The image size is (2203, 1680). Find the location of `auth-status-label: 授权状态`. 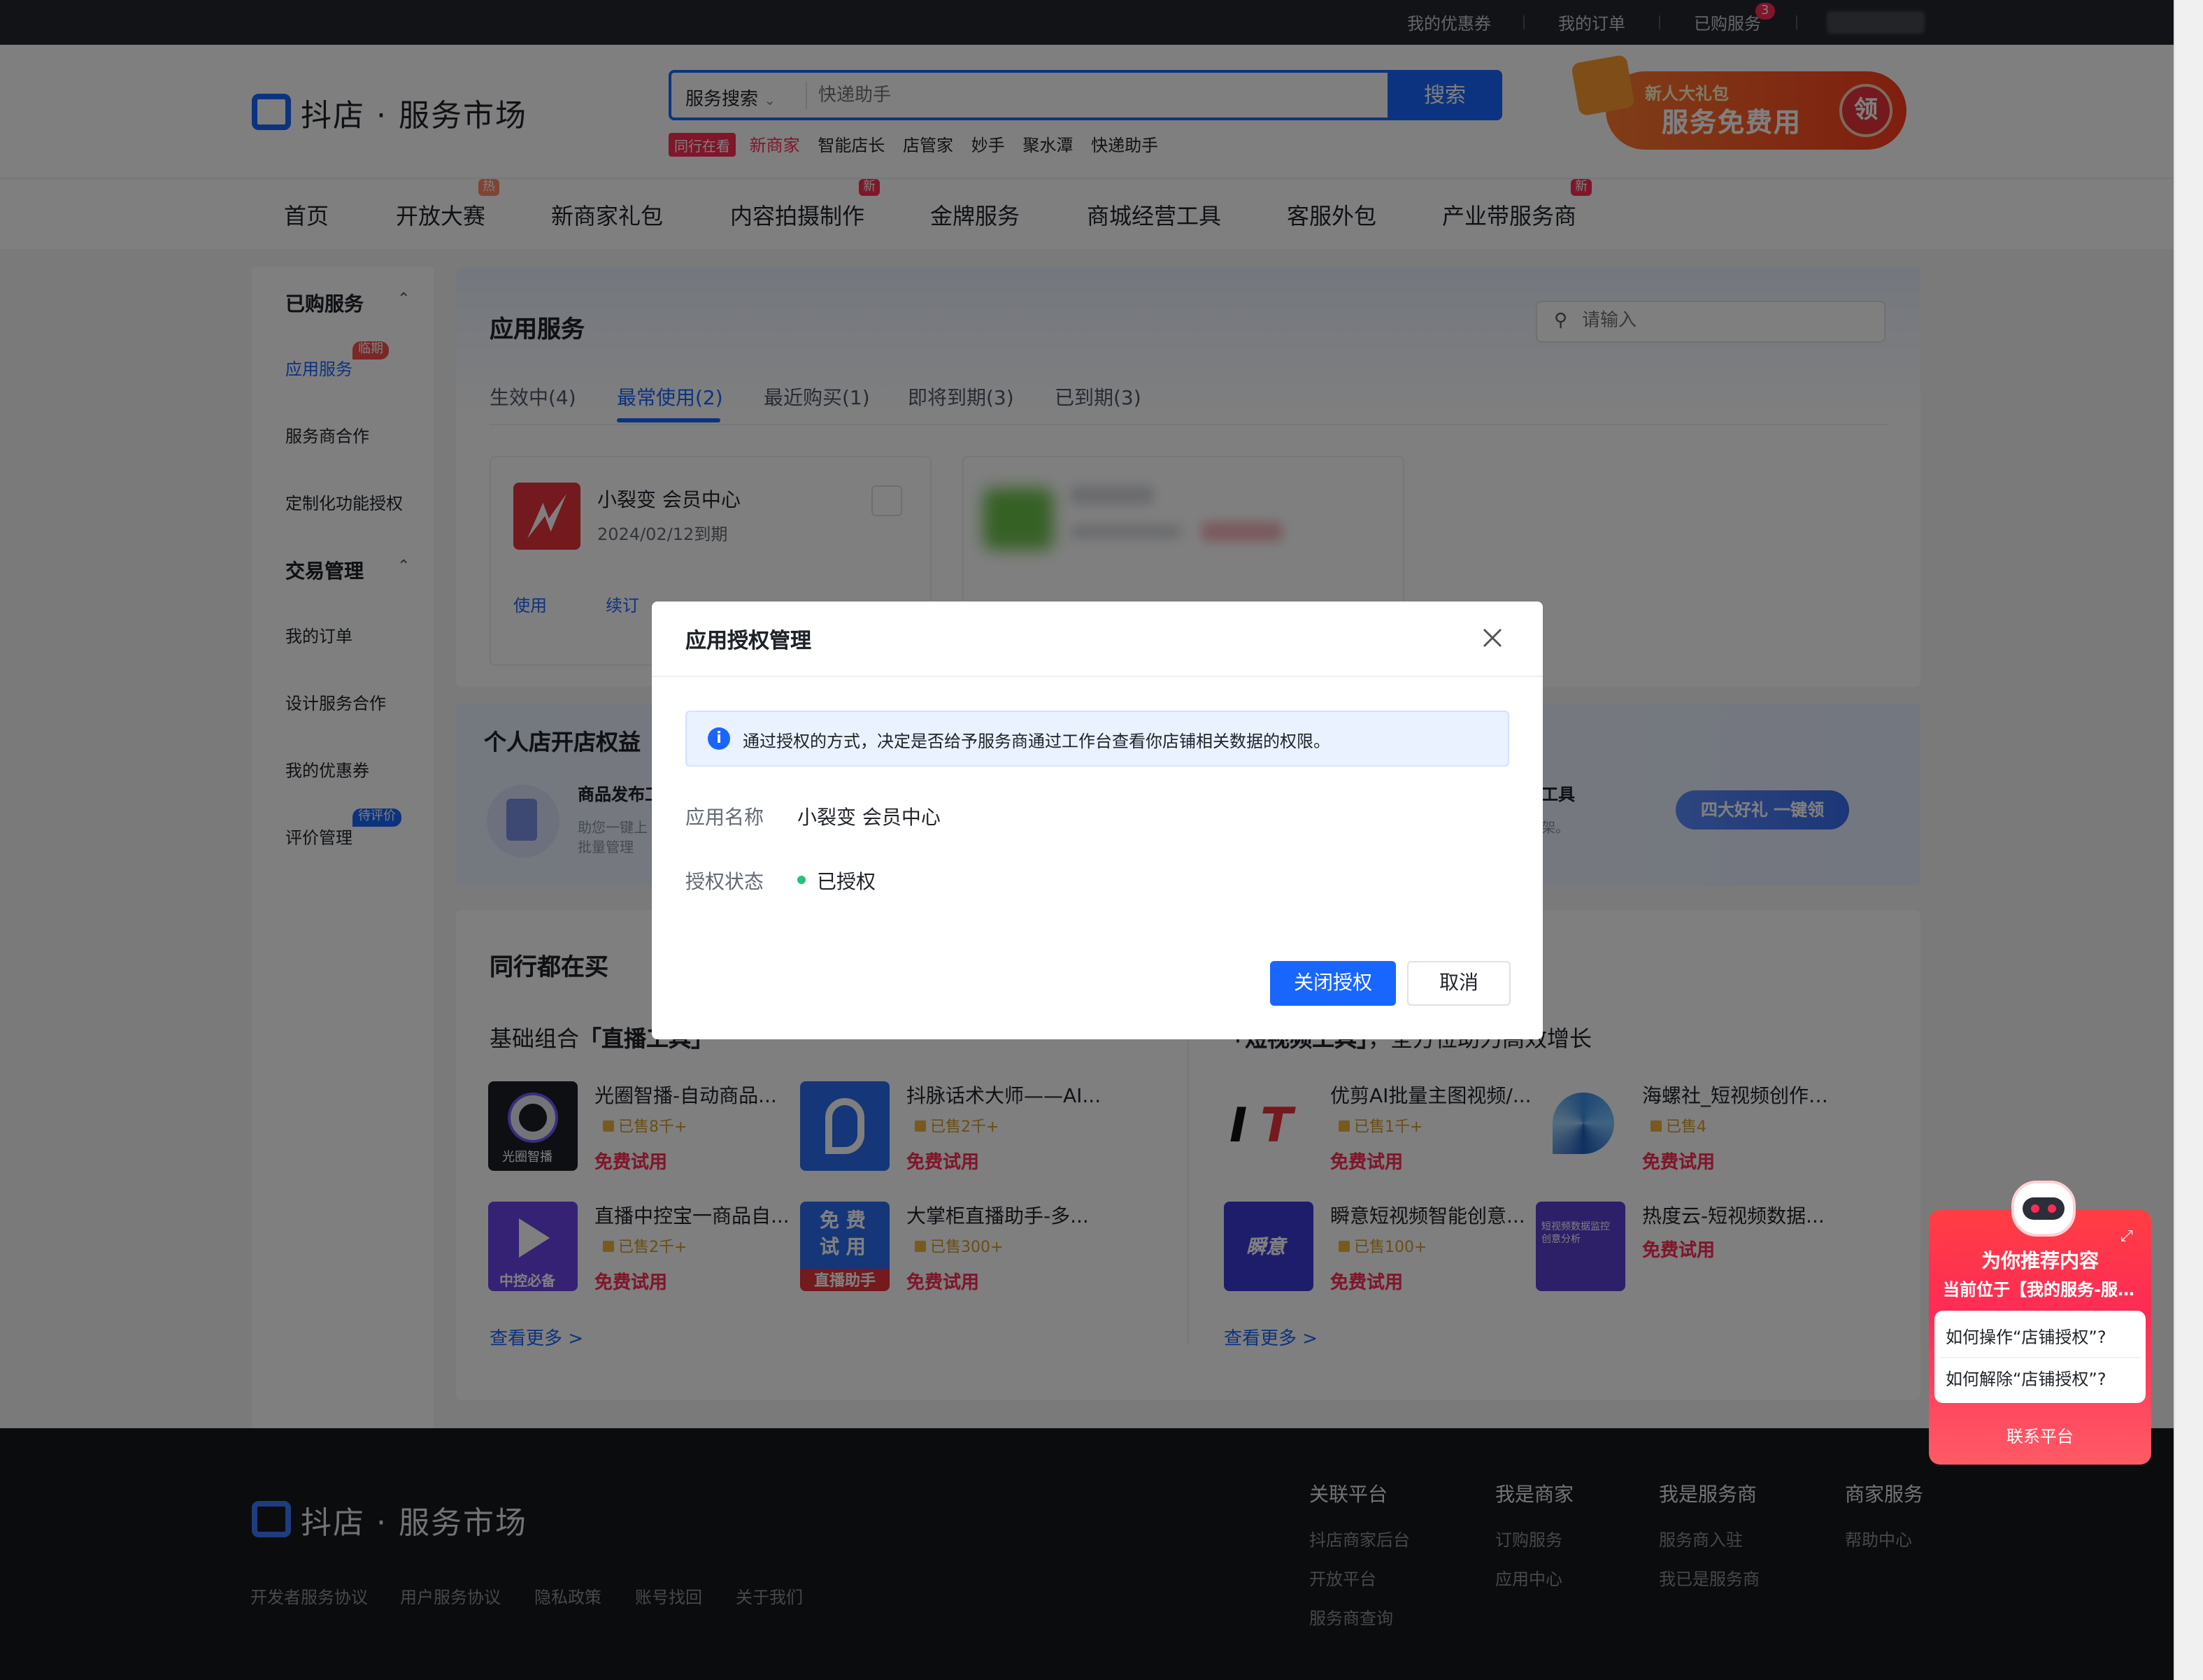

auth-status-label: 授权状态 is located at coordinates (724, 882).